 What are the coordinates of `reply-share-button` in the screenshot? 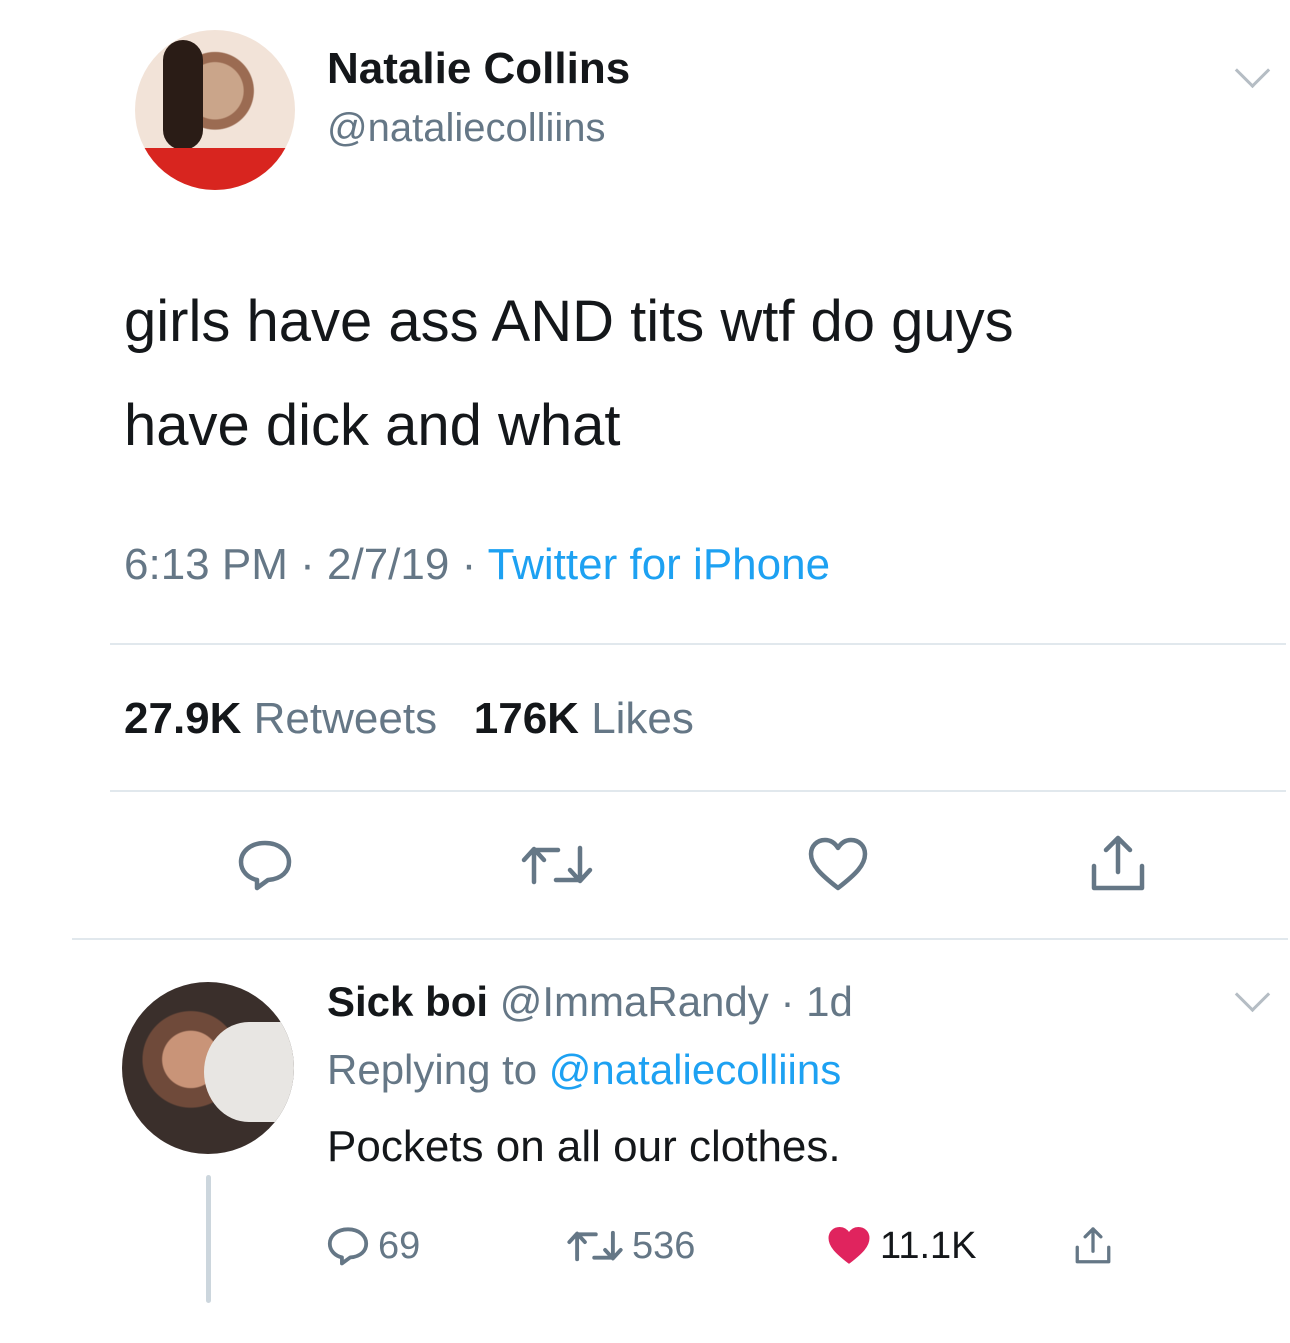 It's located at (1097, 1246).